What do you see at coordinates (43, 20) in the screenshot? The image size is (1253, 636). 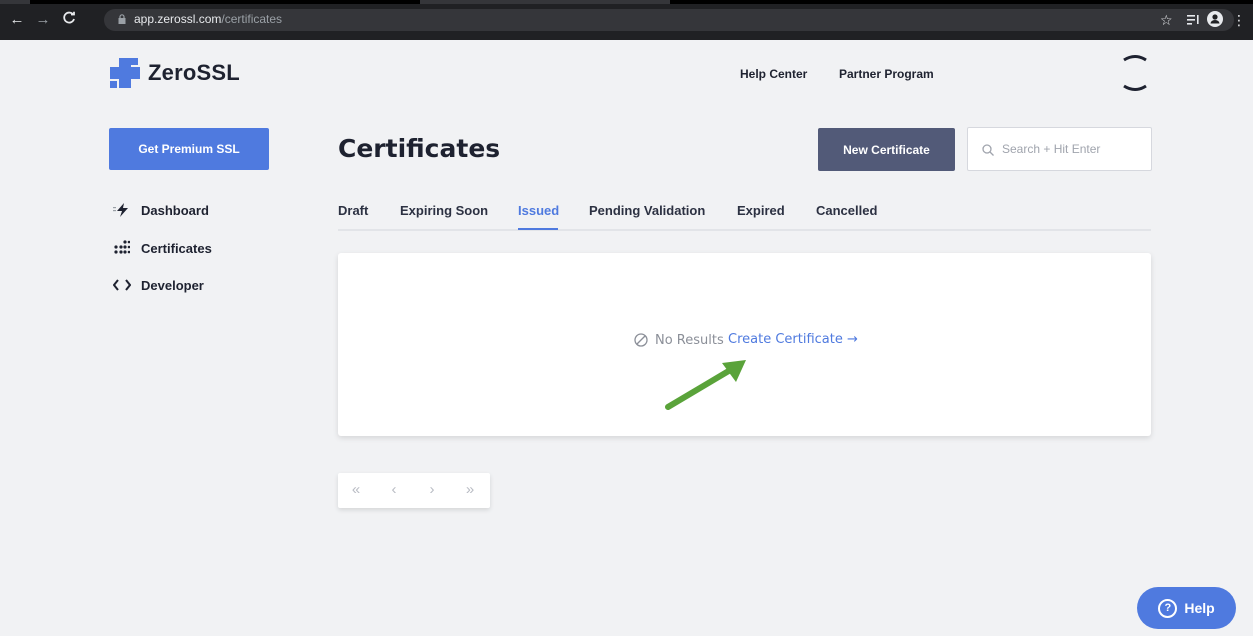 I see `forward-icon: →` at bounding box center [43, 20].